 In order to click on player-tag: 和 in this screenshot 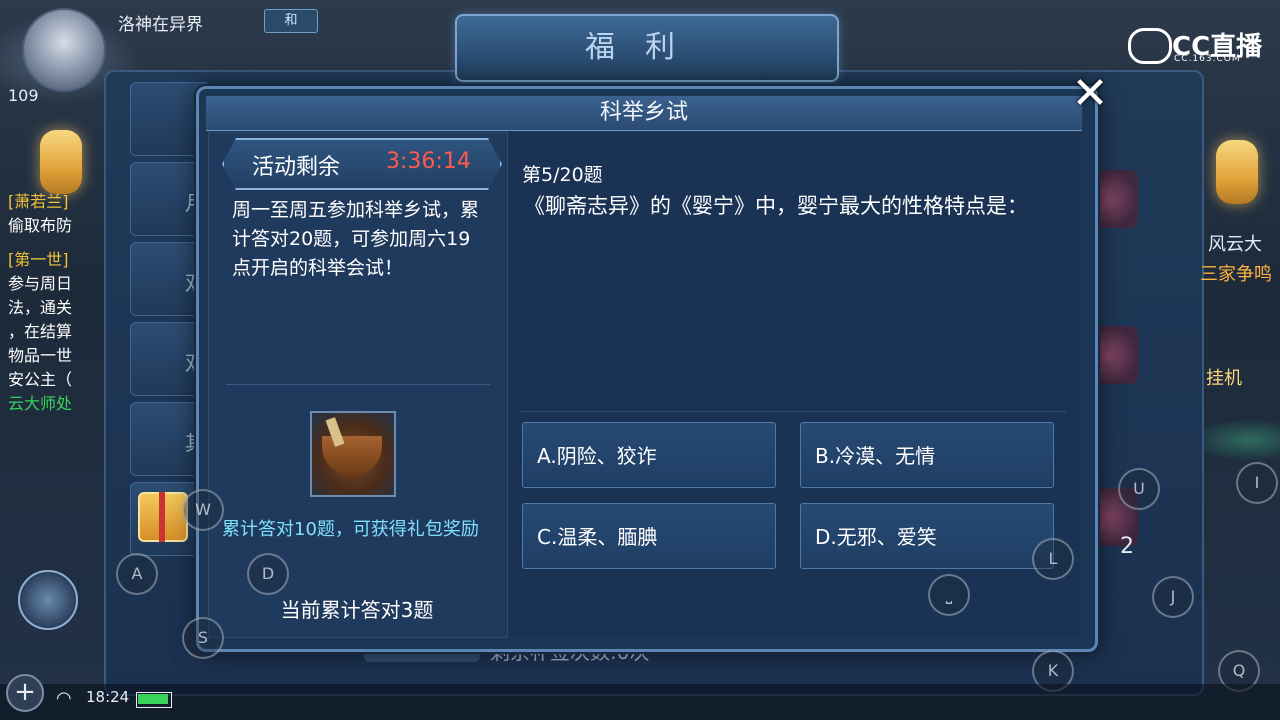, I will do `click(291, 21)`.